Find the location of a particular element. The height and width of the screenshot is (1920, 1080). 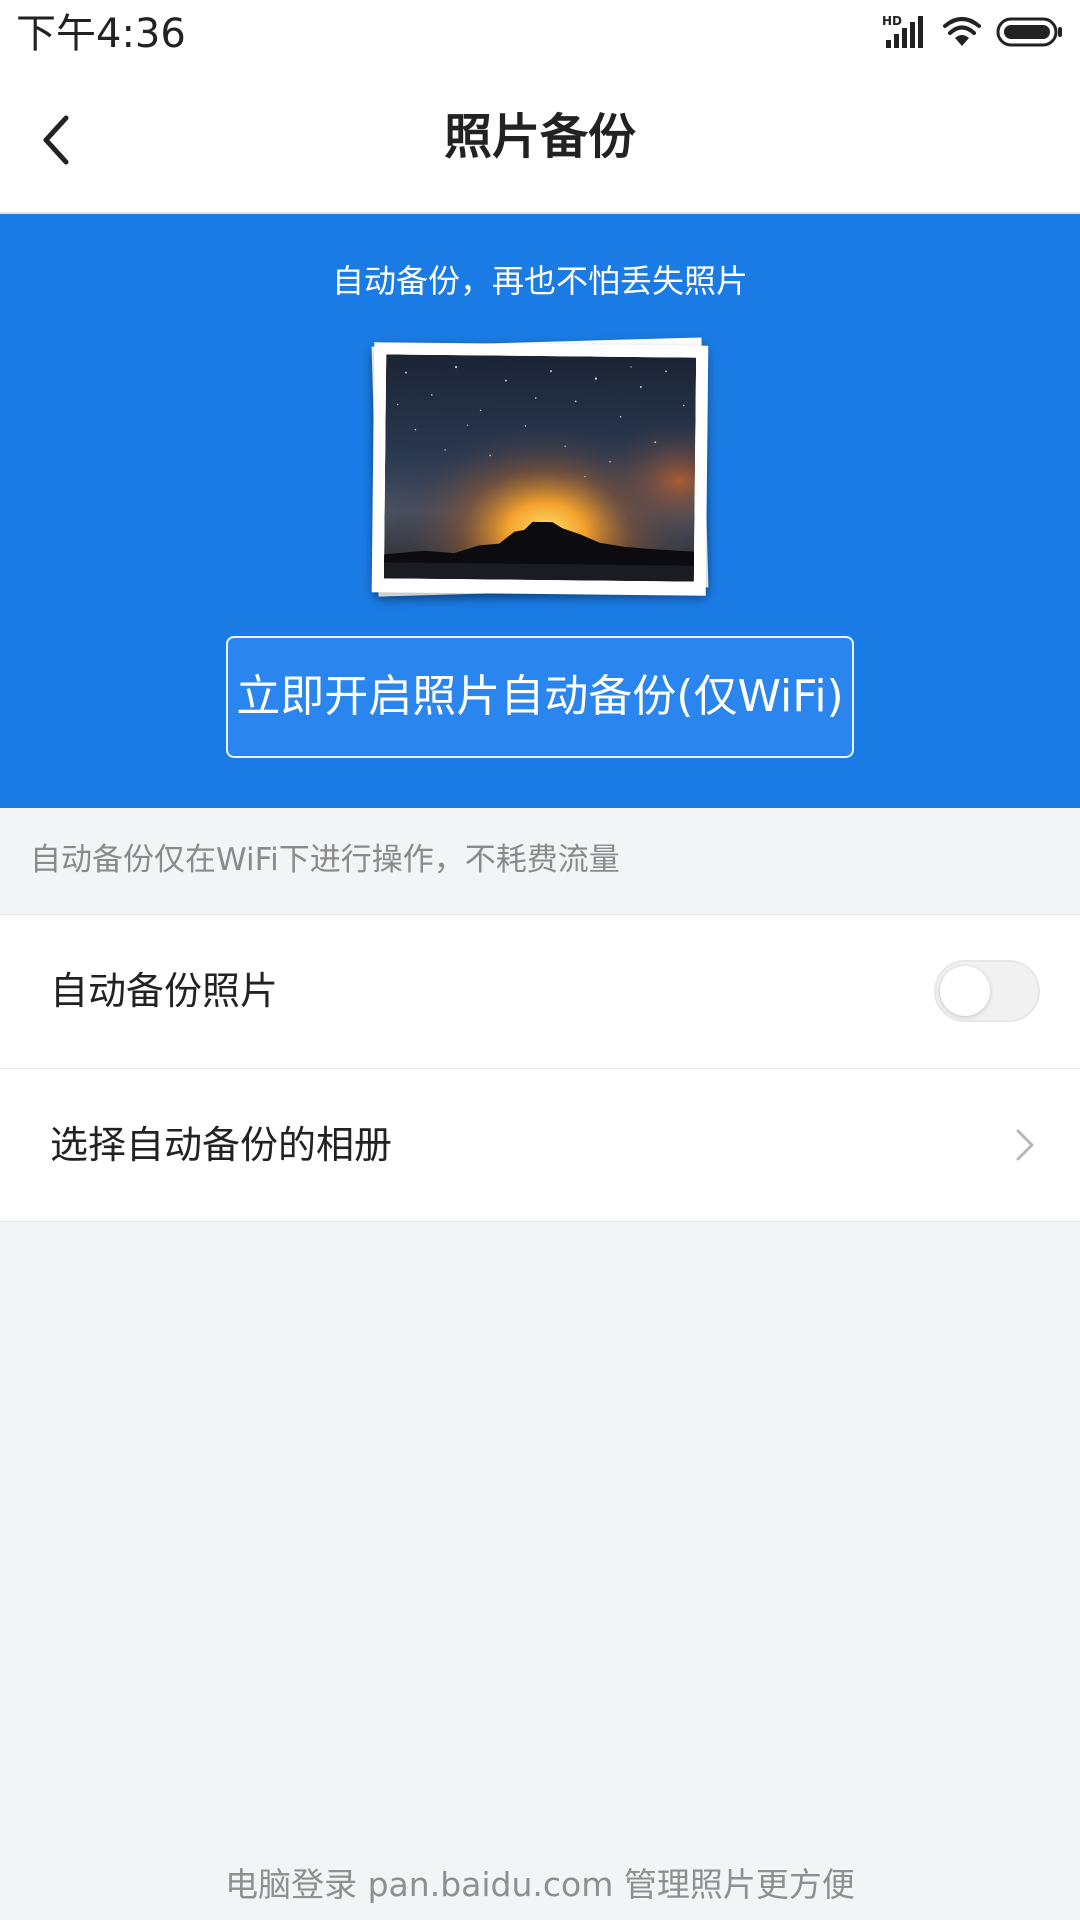

settings-row-auto-backup: 自动备份照片 is located at coordinates (540, 991).